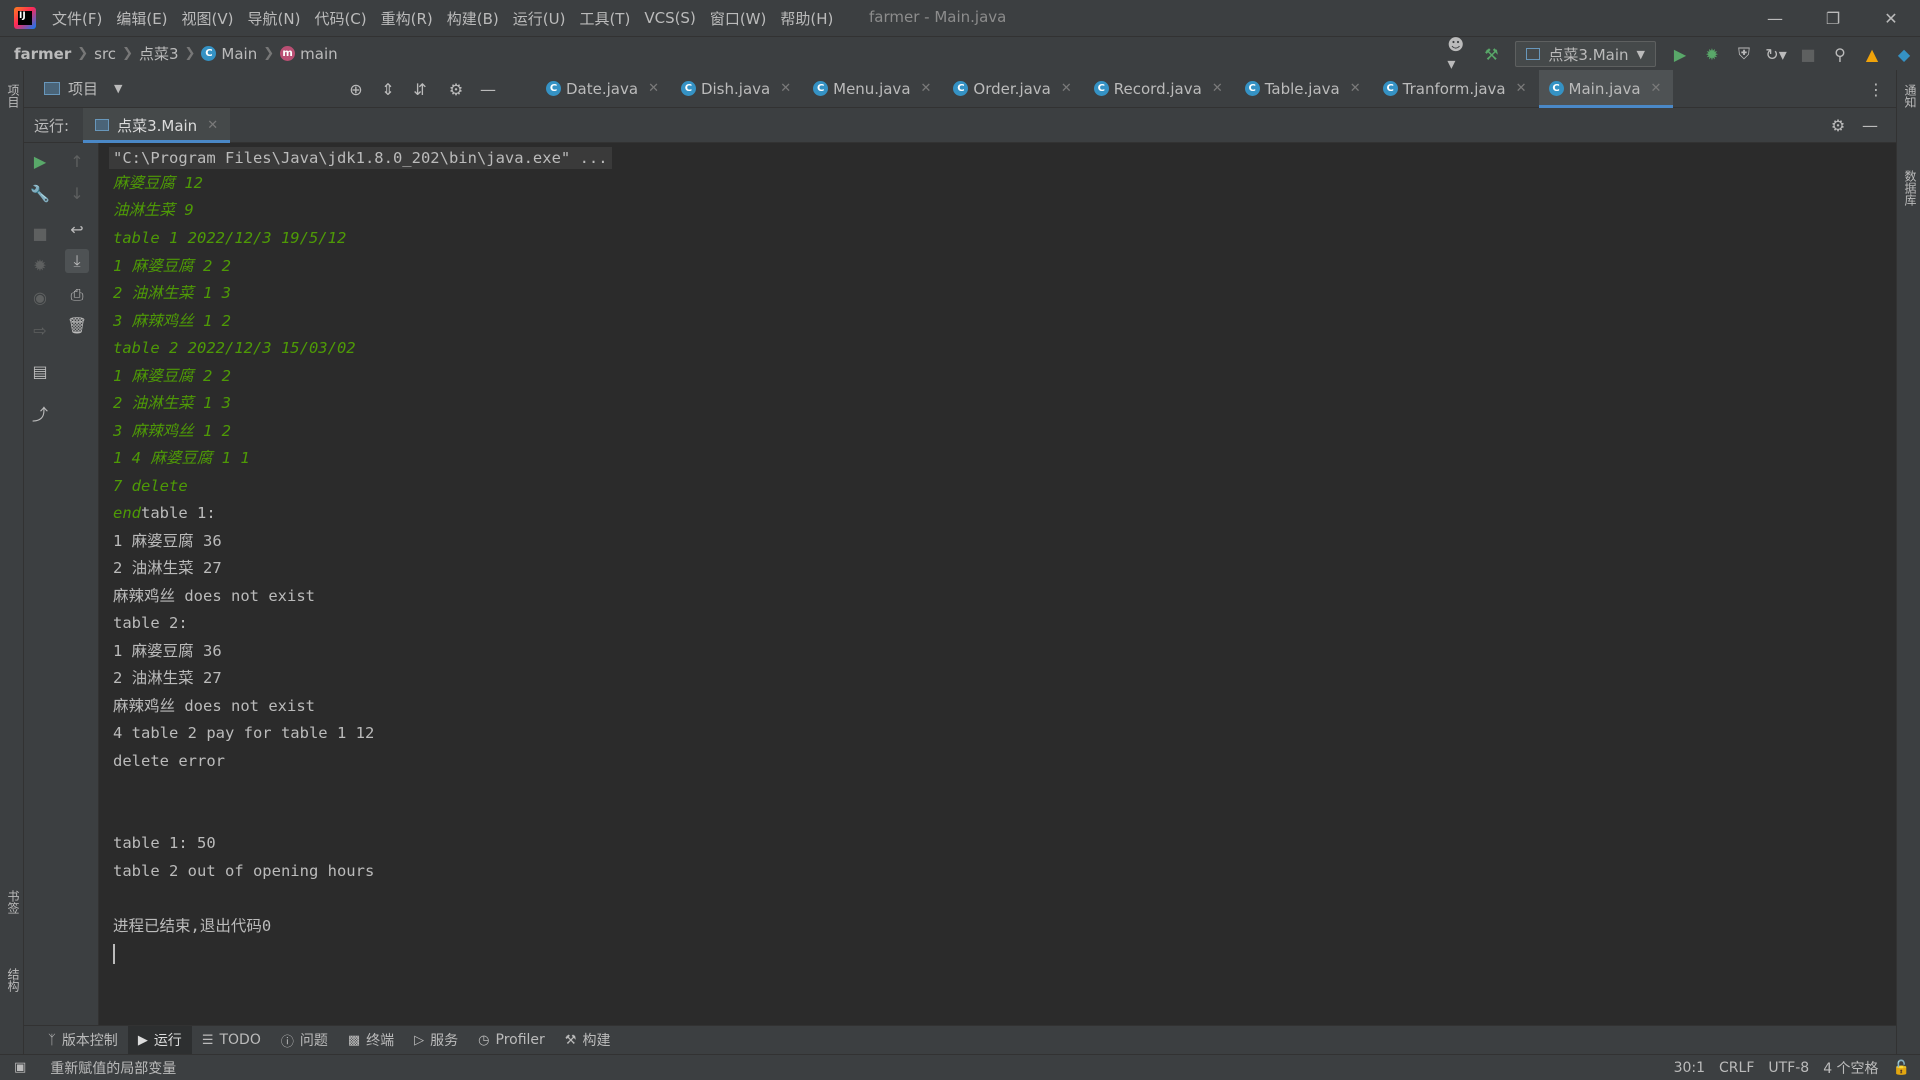  Describe the element at coordinates (1159, 89) in the screenshot. I see `editor-tab: C Record.java ✕` at that location.